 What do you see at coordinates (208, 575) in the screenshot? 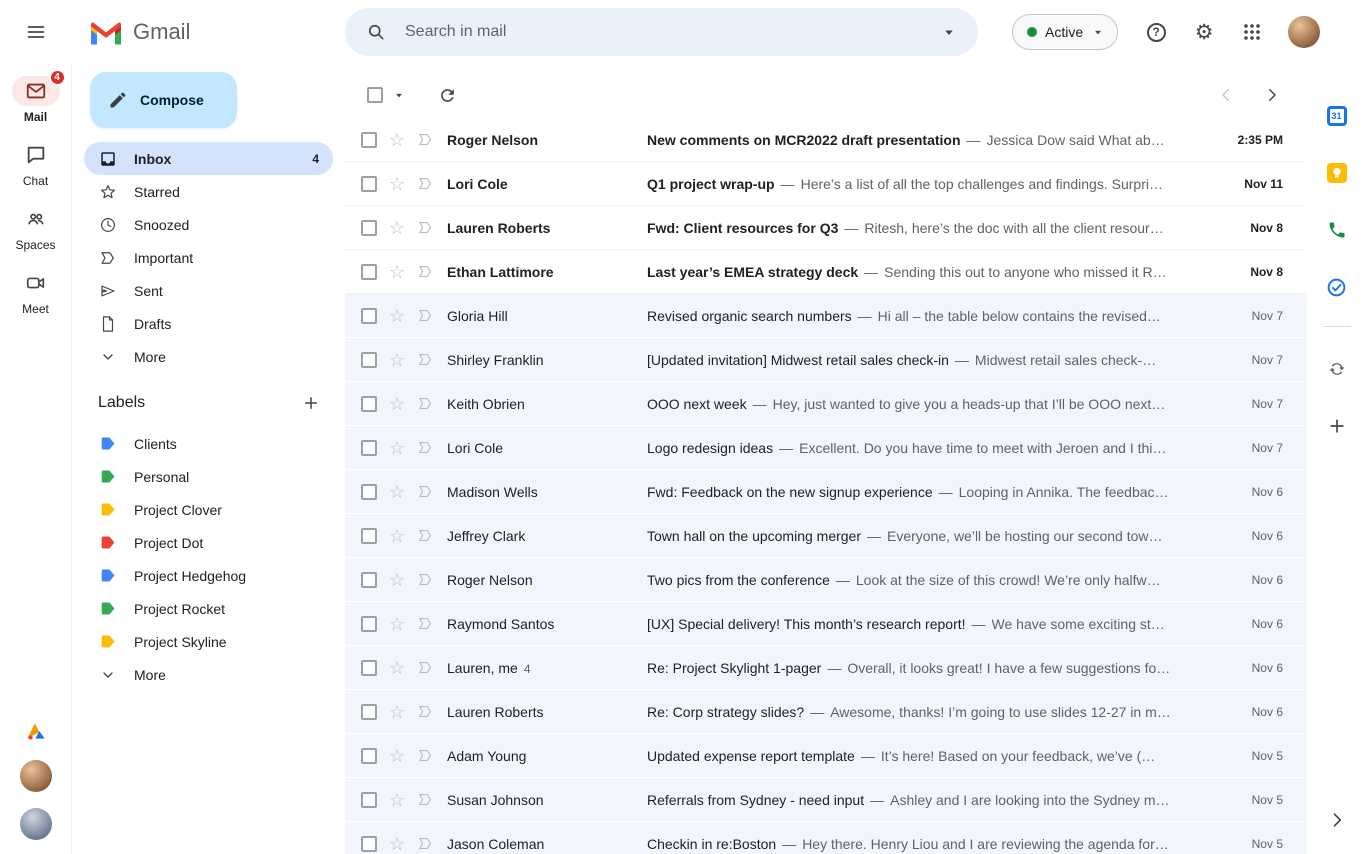
I see `sidebar-label: Project Hedgehog` at bounding box center [208, 575].